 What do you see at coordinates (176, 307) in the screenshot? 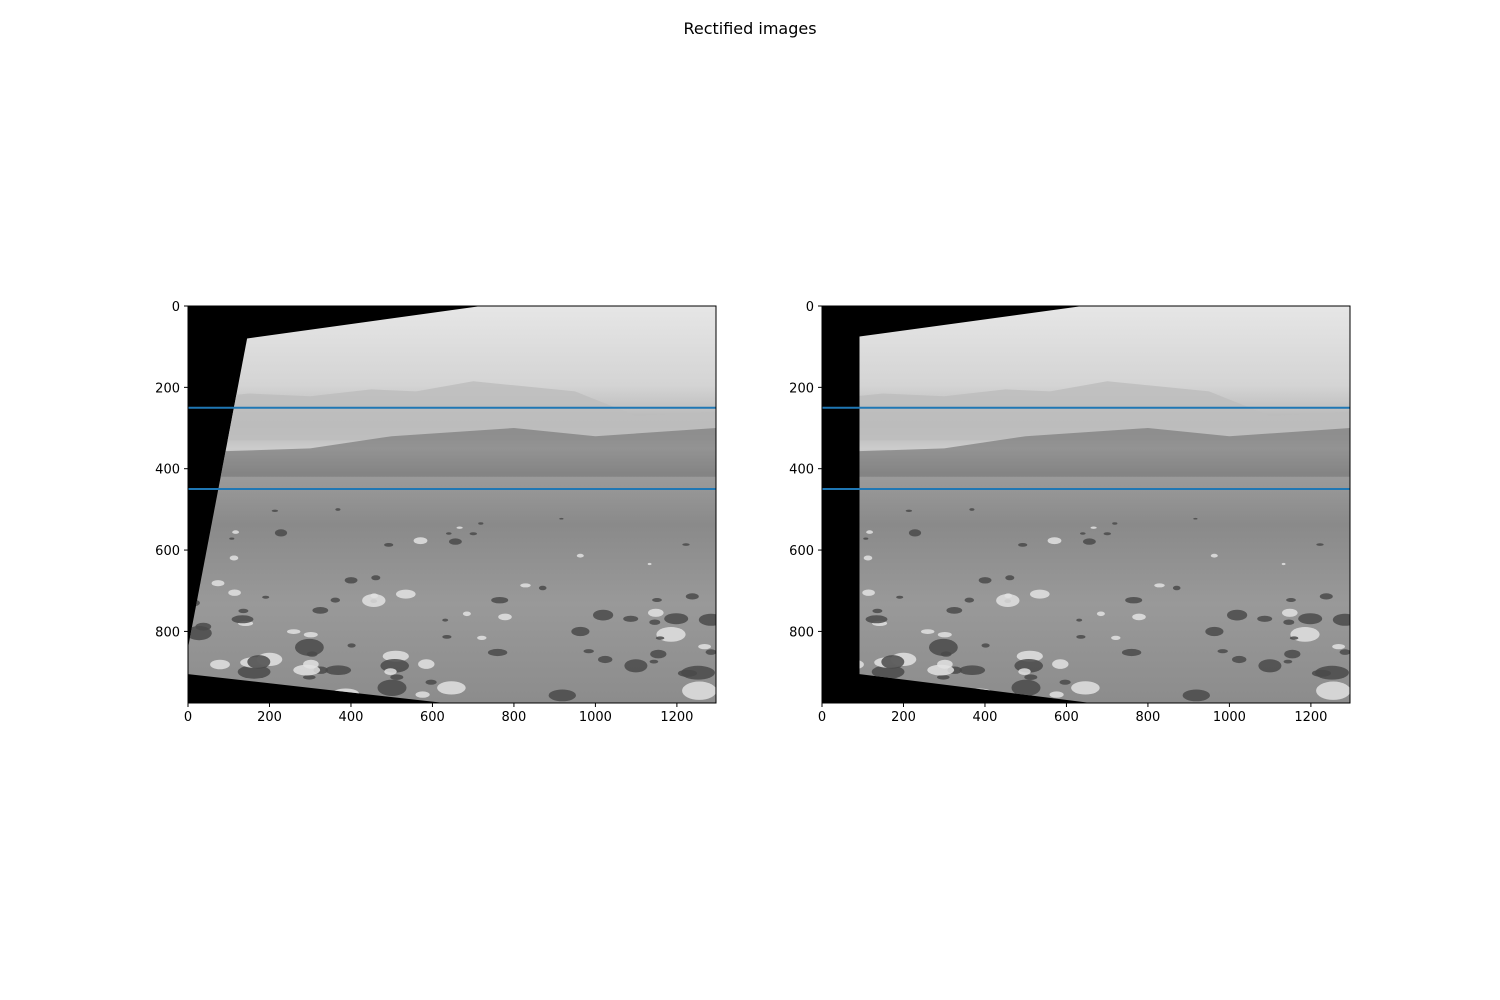
I see `y-tick-label: 0` at bounding box center [176, 307].